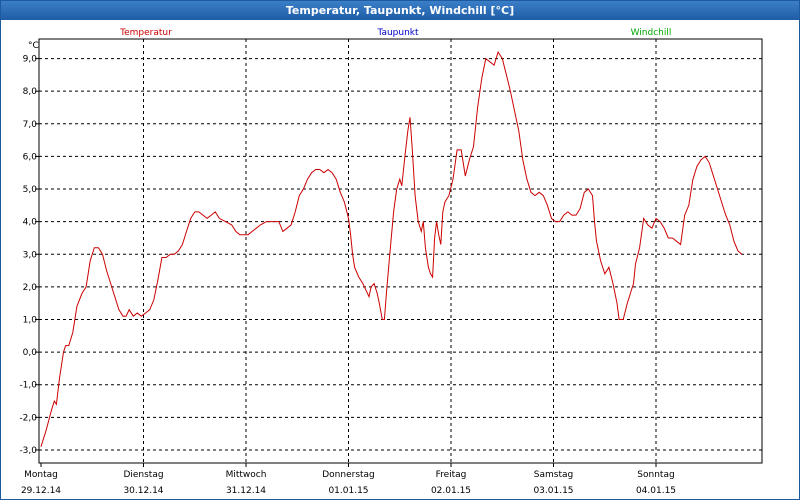 Image resolution: width=800 pixels, height=500 pixels. Describe the element at coordinates (30, 320) in the screenshot. I see `y-tick-label: 1,0` at that location.